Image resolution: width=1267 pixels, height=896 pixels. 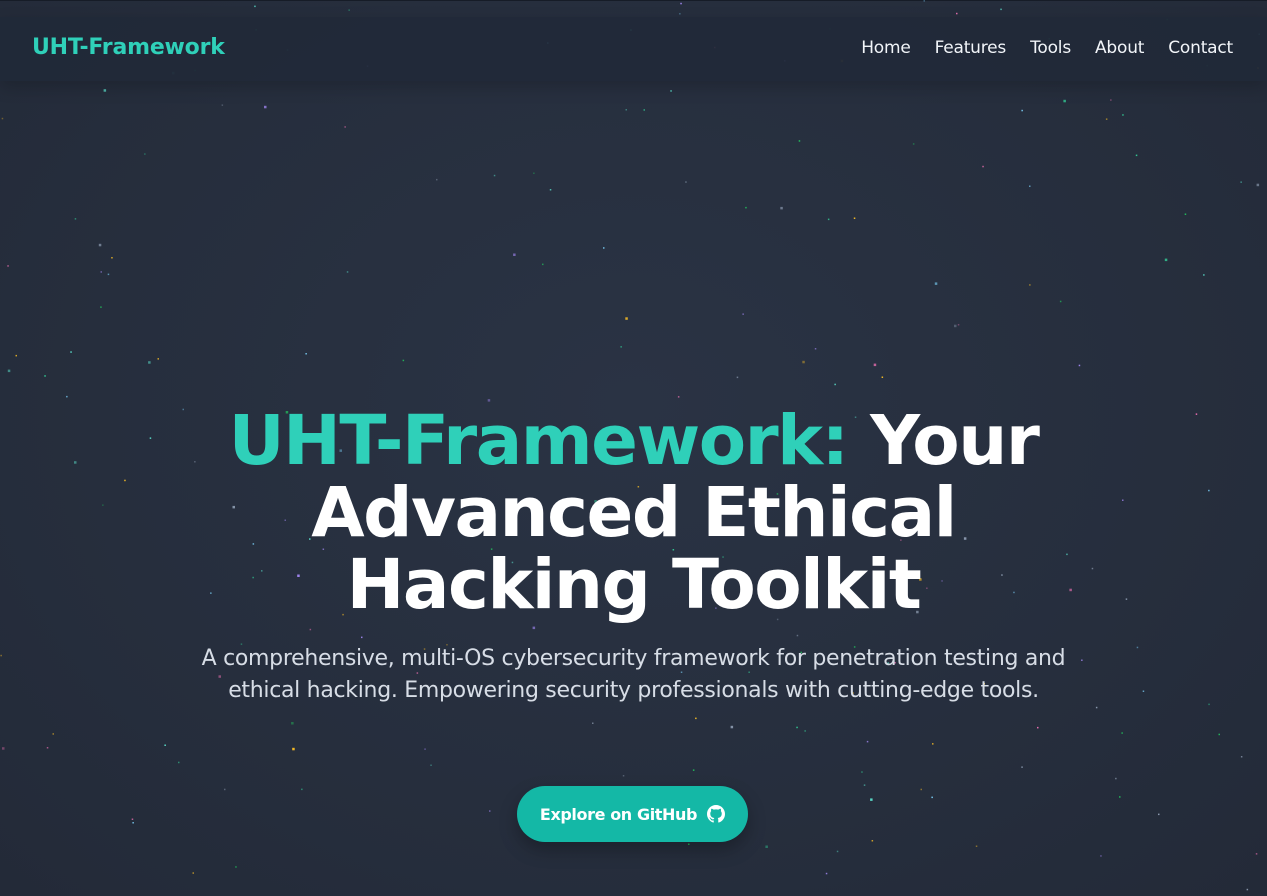 What do you see at coordinates (886, 48) in the screenshot?
I see `nav-link-home: Home` at bounding box center [886, 48].